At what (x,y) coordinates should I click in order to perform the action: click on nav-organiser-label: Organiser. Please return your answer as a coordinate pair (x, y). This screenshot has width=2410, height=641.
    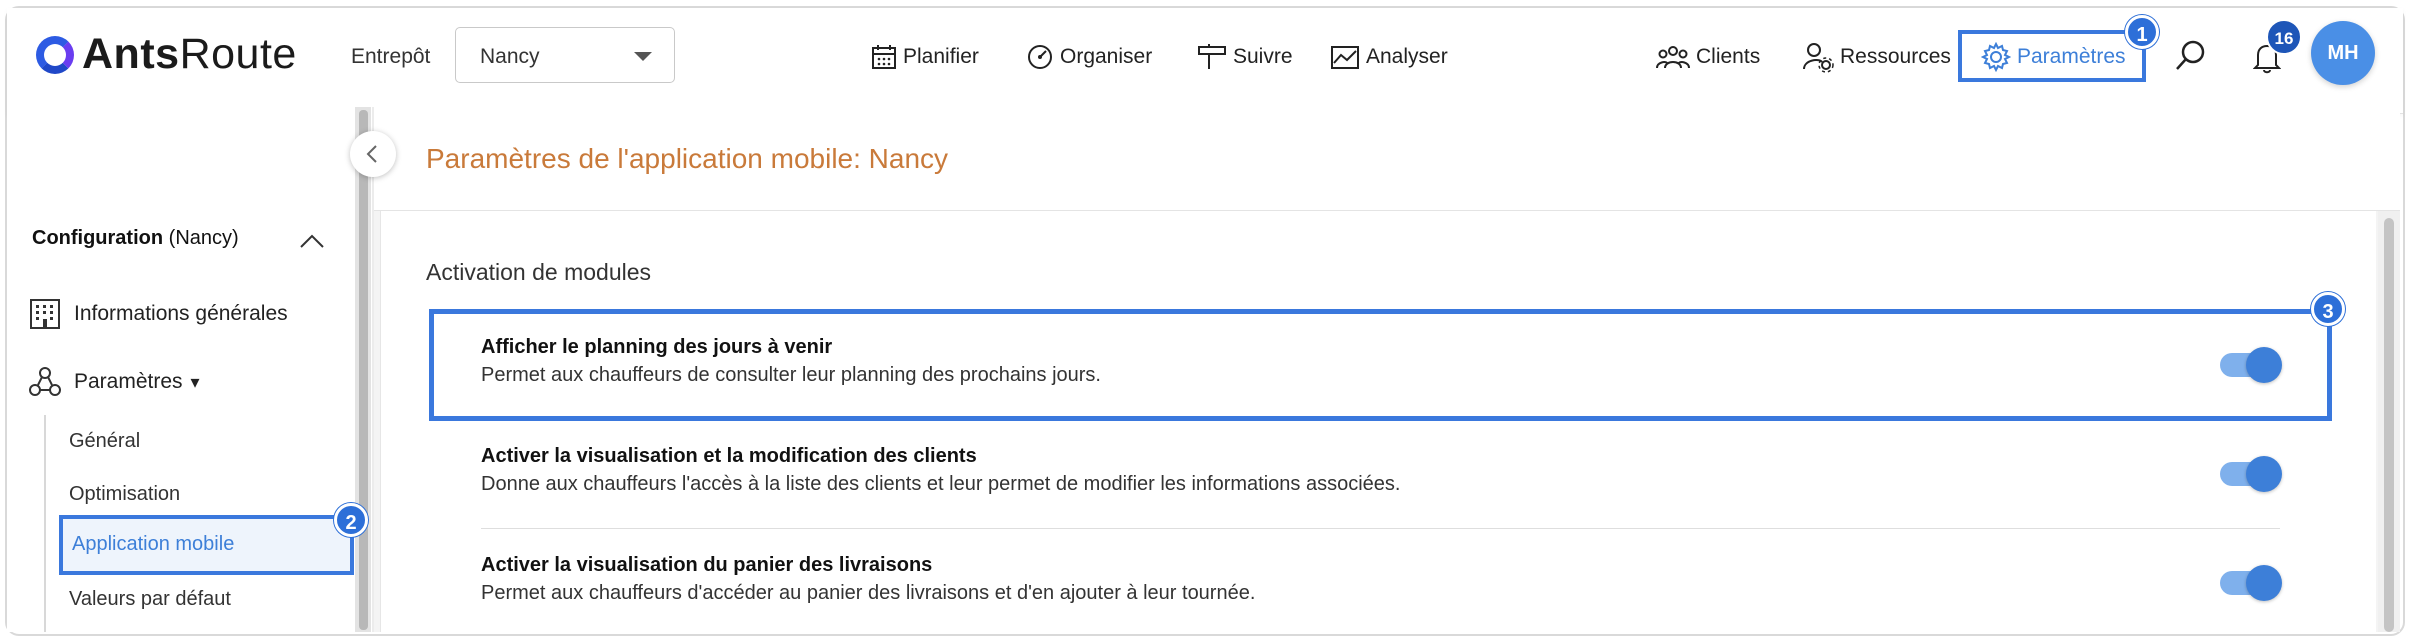
    Looking at the image, I should click on (1106, 56).